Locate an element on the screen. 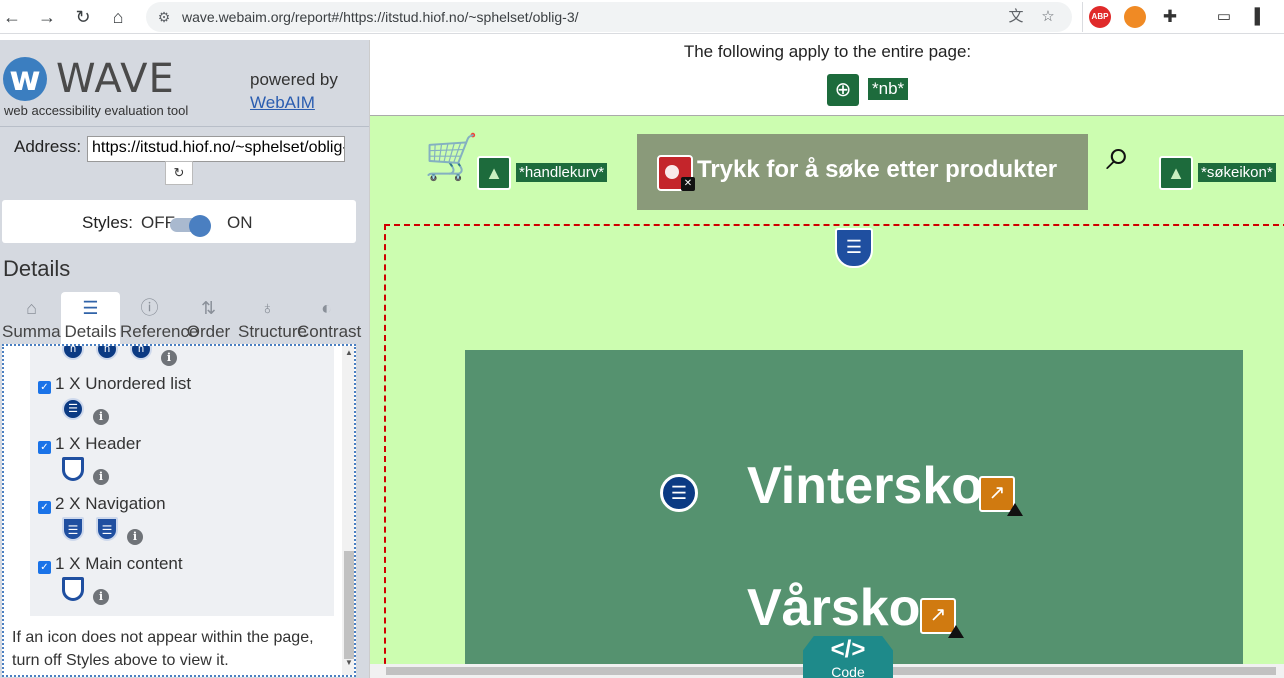  fox-extension-icon is located at coordinates (1135, 17).